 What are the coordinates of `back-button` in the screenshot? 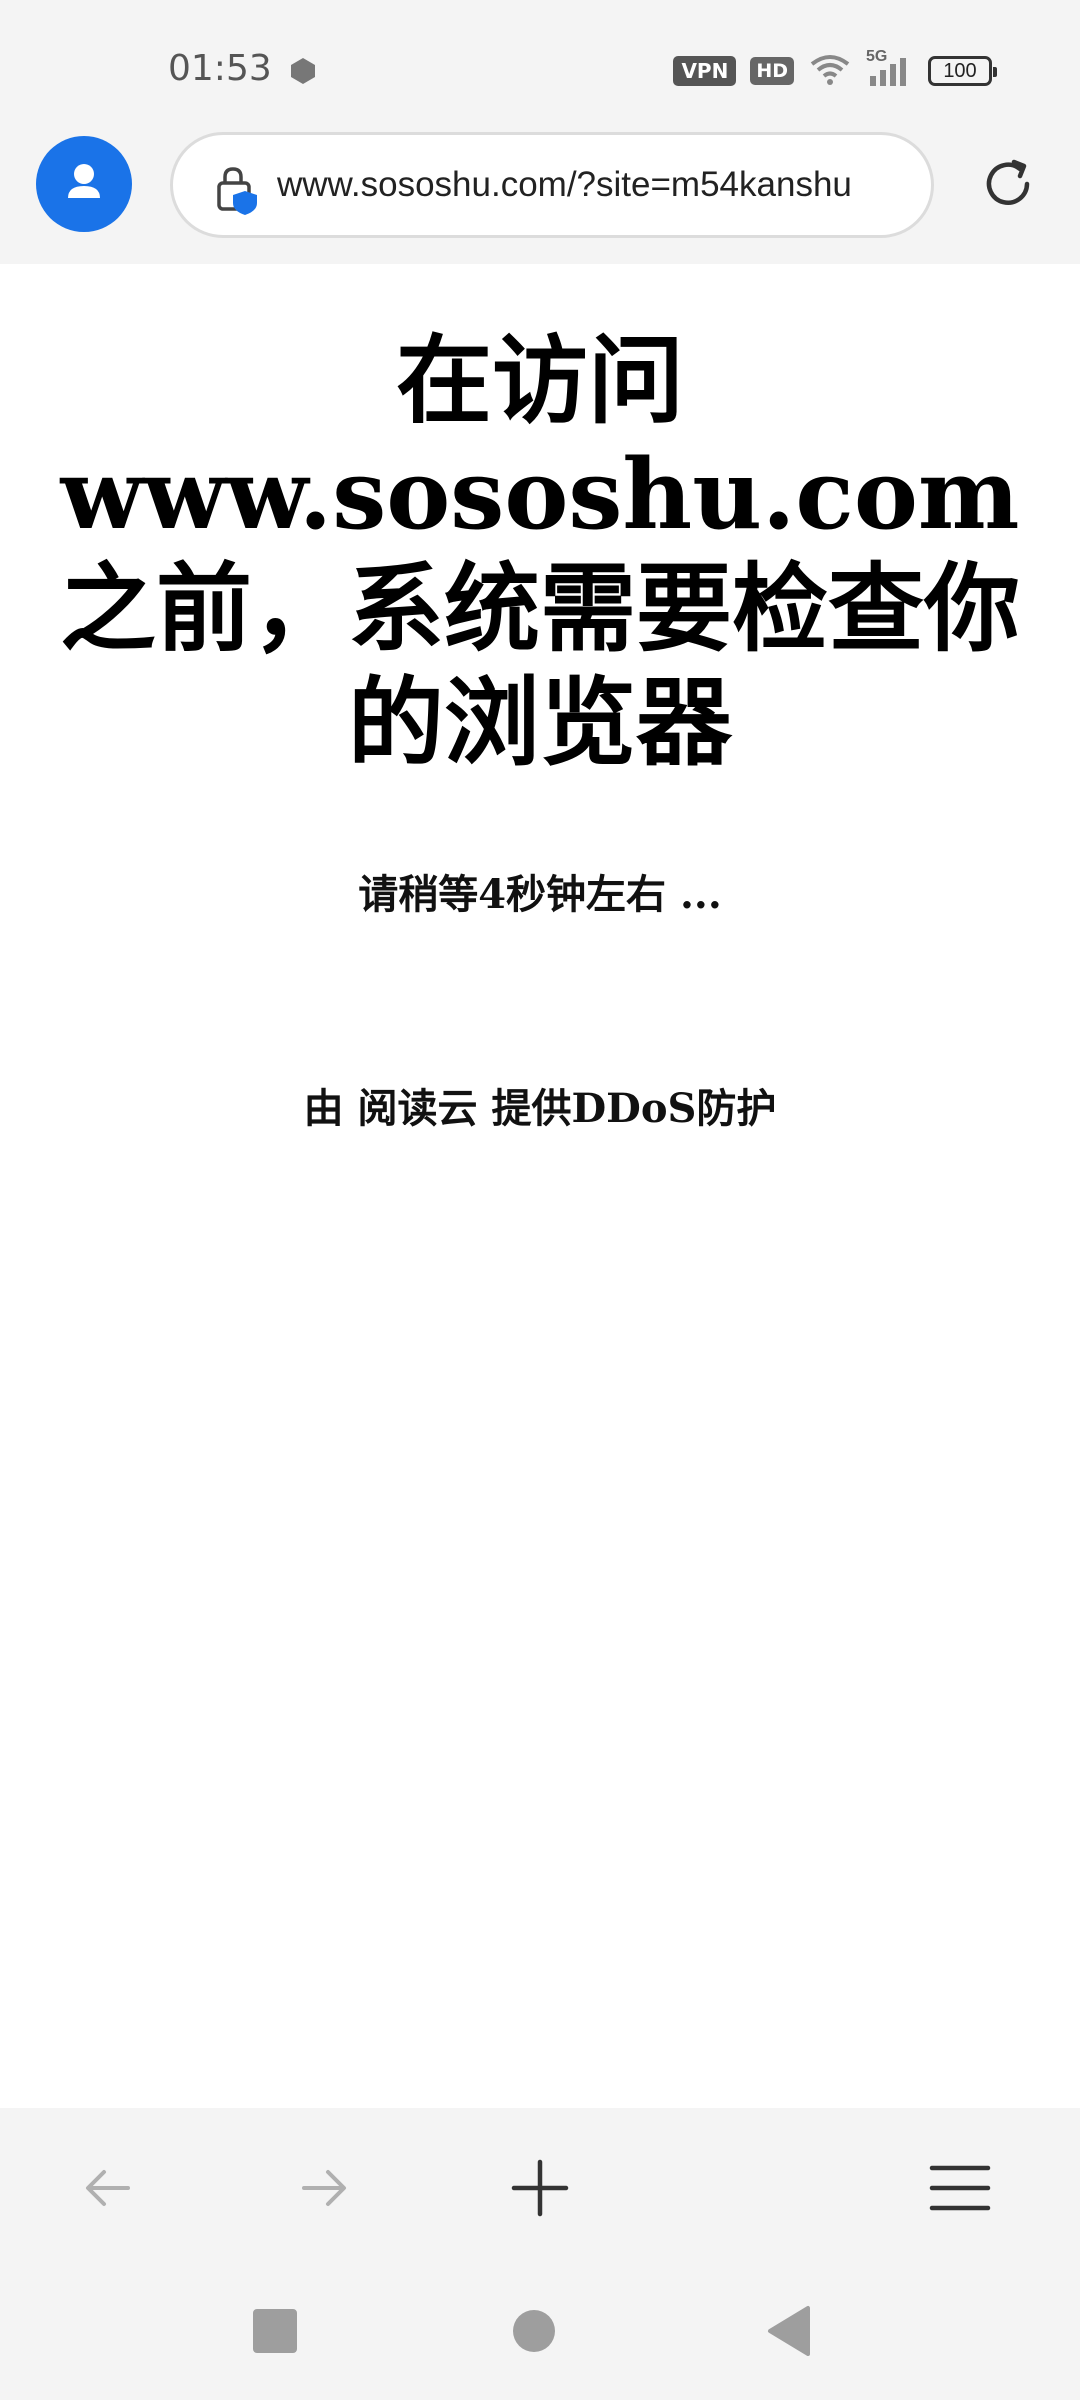 It's located at (108, 2188).